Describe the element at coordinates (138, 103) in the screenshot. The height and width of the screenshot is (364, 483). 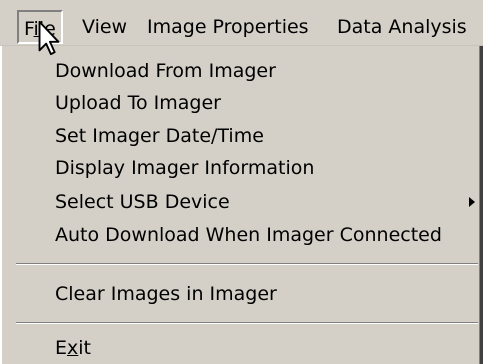
I see `menu-item-label: Upload To Imager` at that location.